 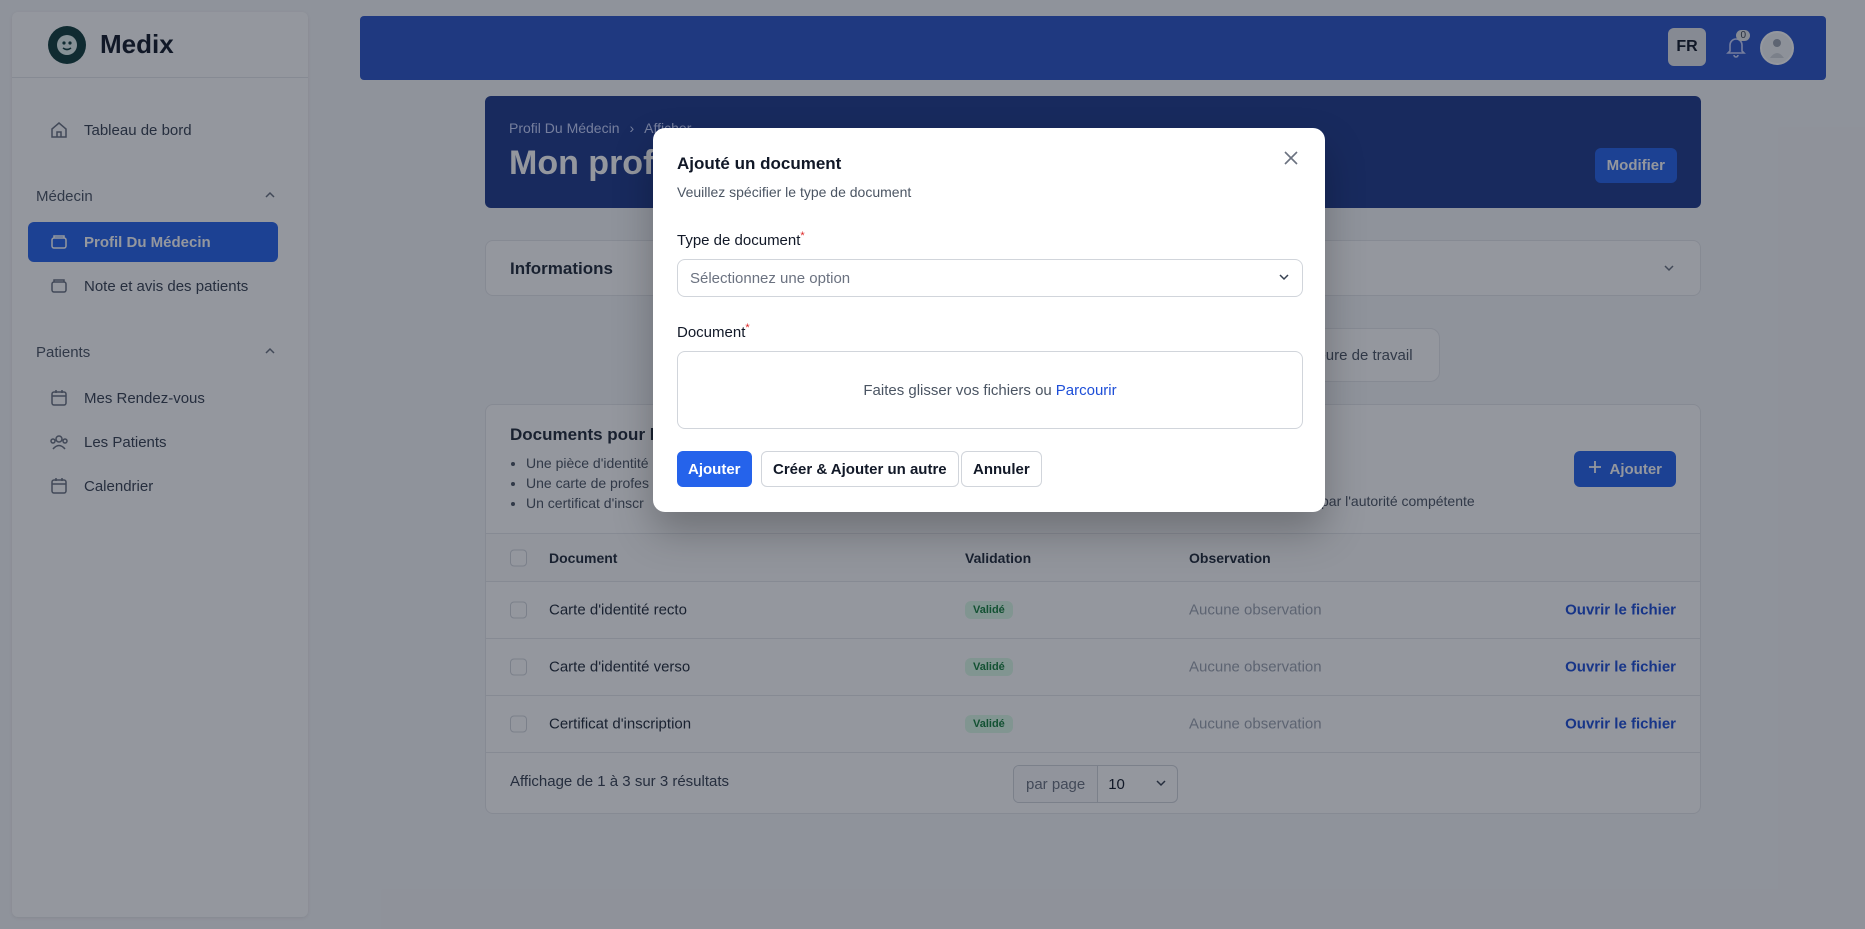 What do you see at coordinates (957, 390) in the screenshot?
I see `dropzone-text: Faites glisser vos fichiers ou` at bounding box center [957, 390].